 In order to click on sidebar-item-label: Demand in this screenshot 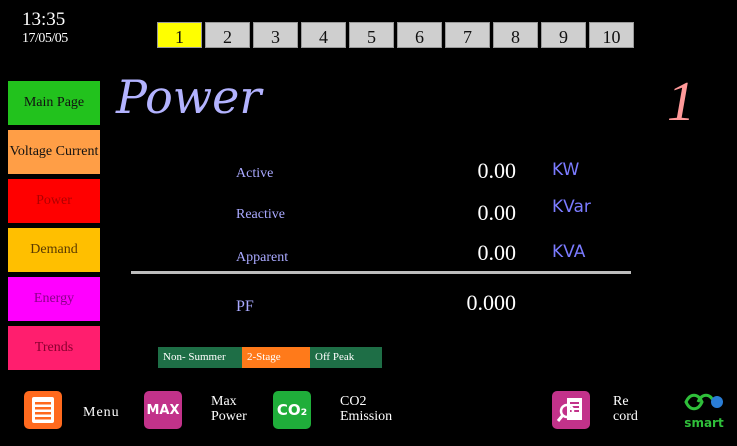, I will do `click(54, 249)`.